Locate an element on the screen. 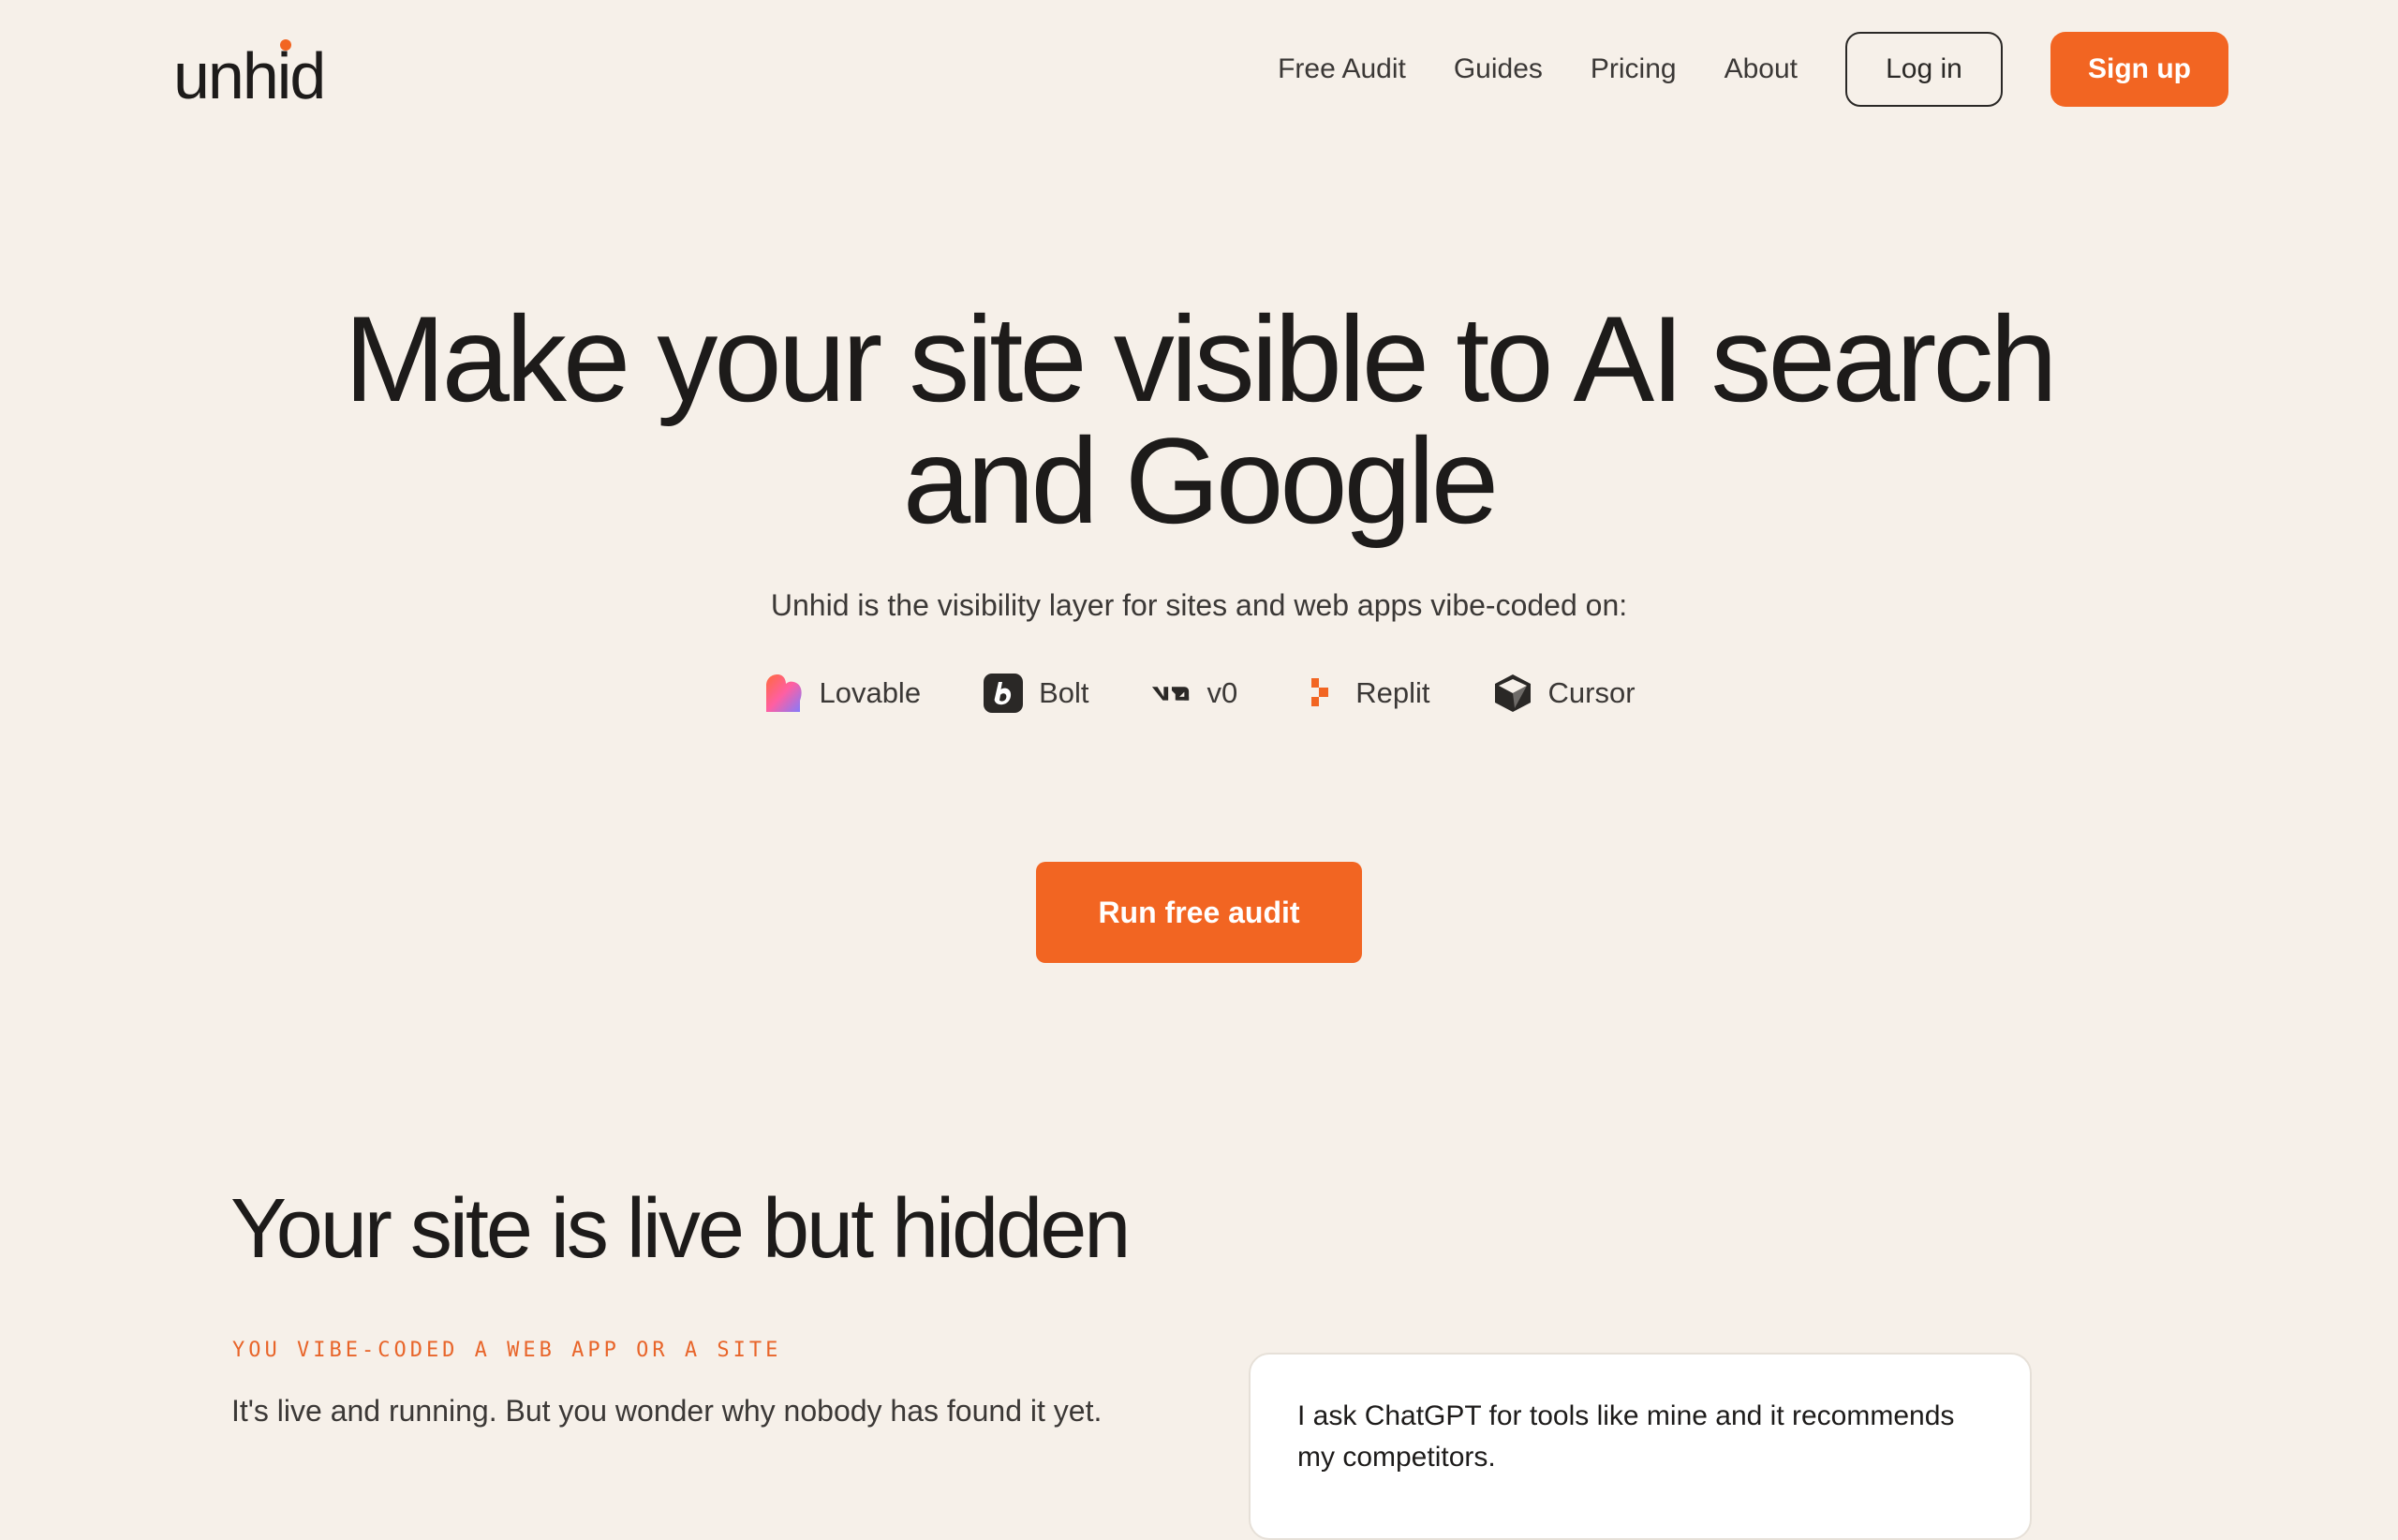 The width and height of the screenshot is (2398, 1540). logo: unhid is located at coordinates (253, 74).